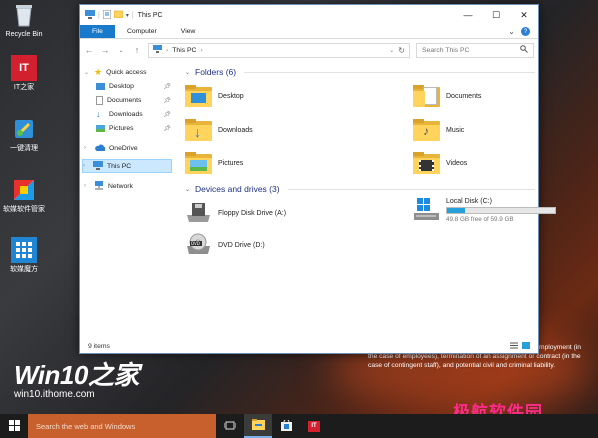 The image size is (598, 438). Describe the element at coordinates (89, 50) in the screenshot. I see `back-arrow-icon: ←` at that location.